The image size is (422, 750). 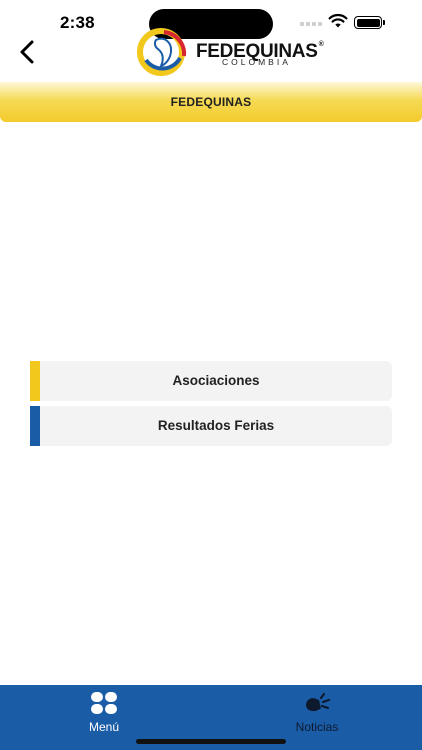 What do you see at coordinates (77, 22) in the screenshot?
I see `status-time: 2:38` at bounding box center [77, 22].